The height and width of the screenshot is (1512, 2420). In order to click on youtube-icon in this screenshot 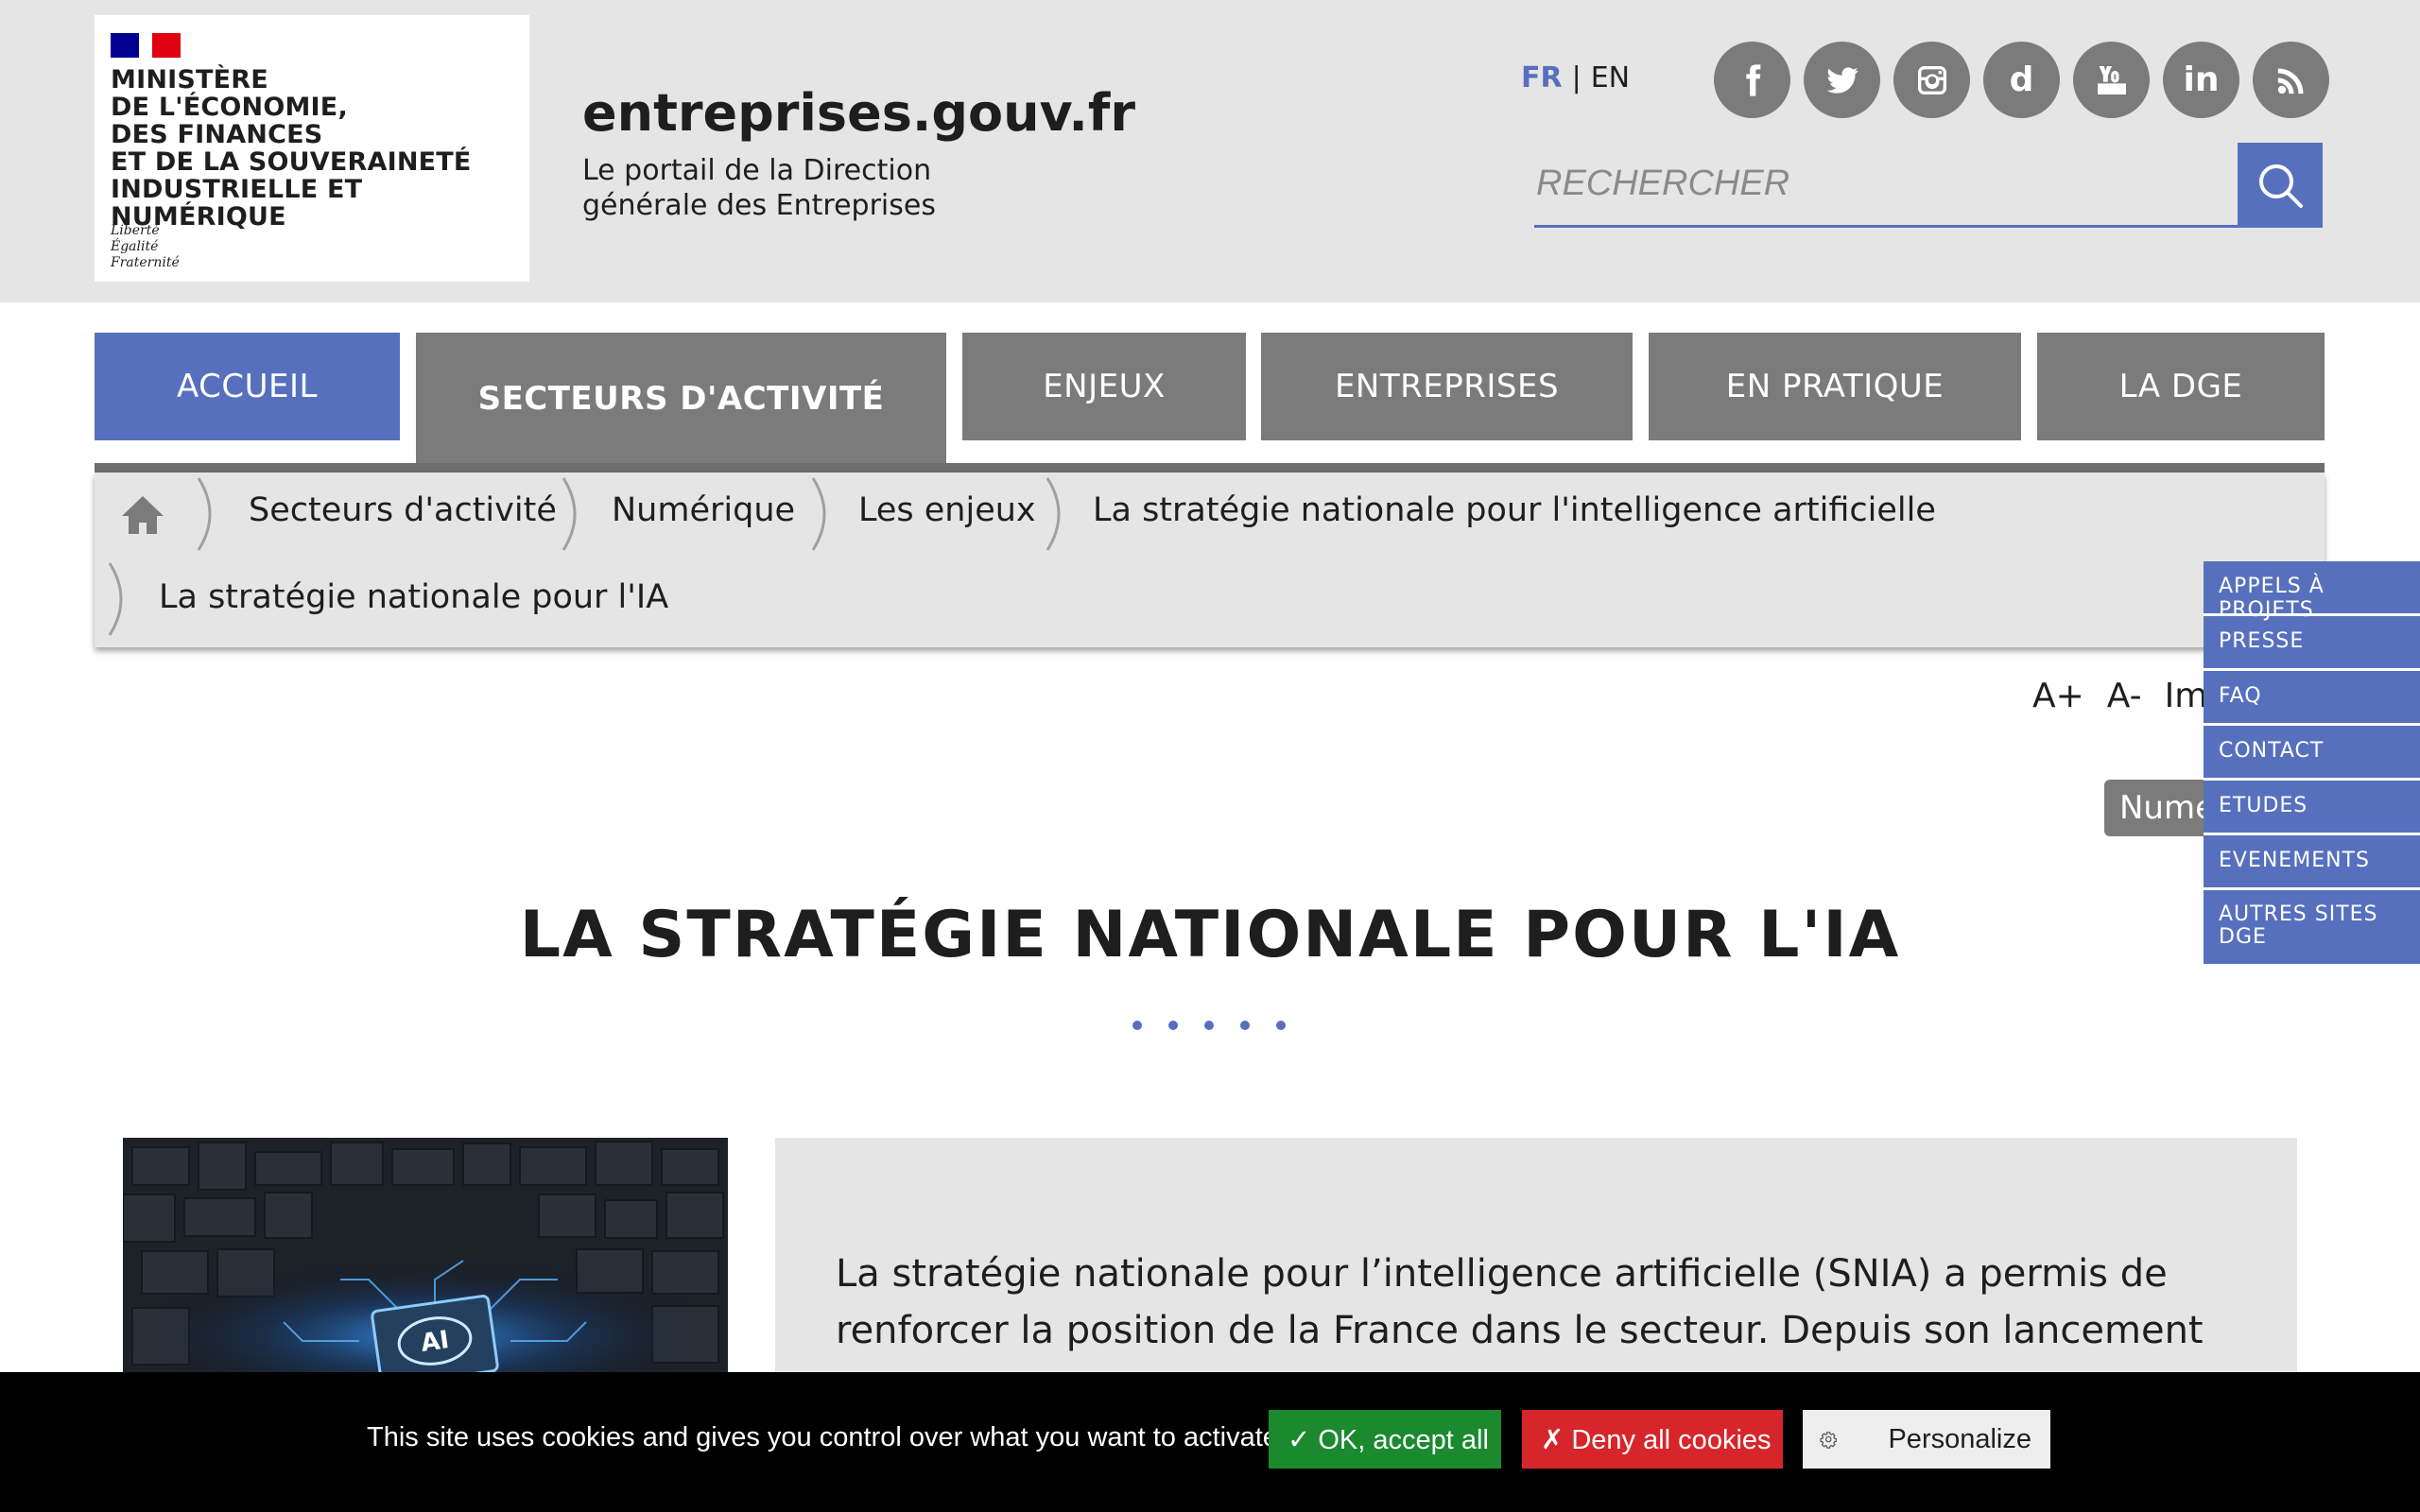, I will do `click(2111, 80)`.